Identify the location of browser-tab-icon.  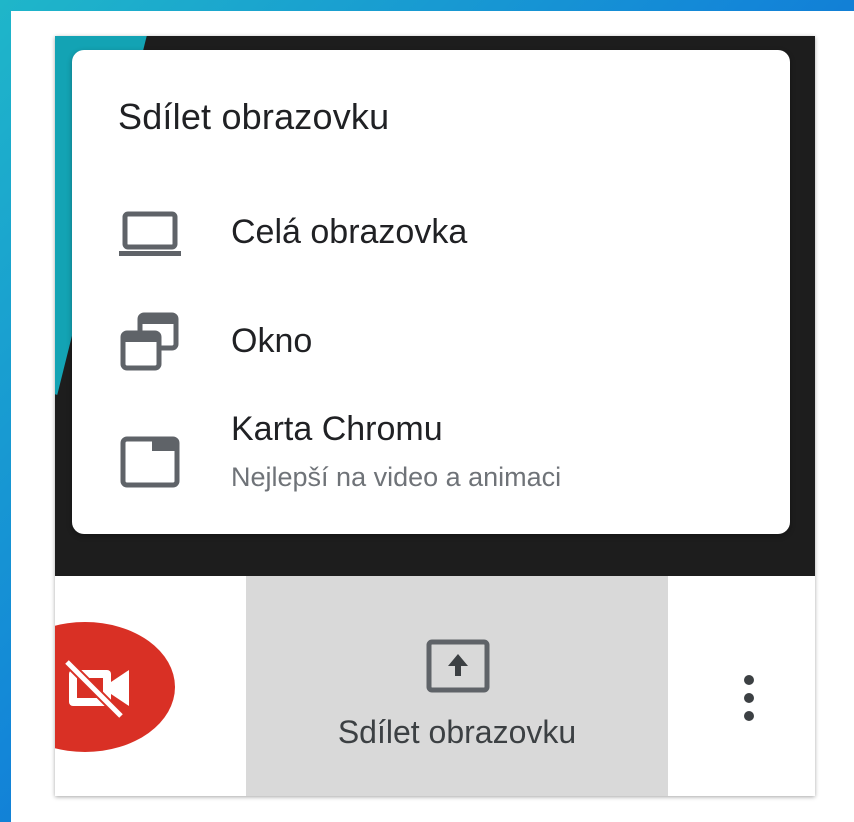
(150, 462).